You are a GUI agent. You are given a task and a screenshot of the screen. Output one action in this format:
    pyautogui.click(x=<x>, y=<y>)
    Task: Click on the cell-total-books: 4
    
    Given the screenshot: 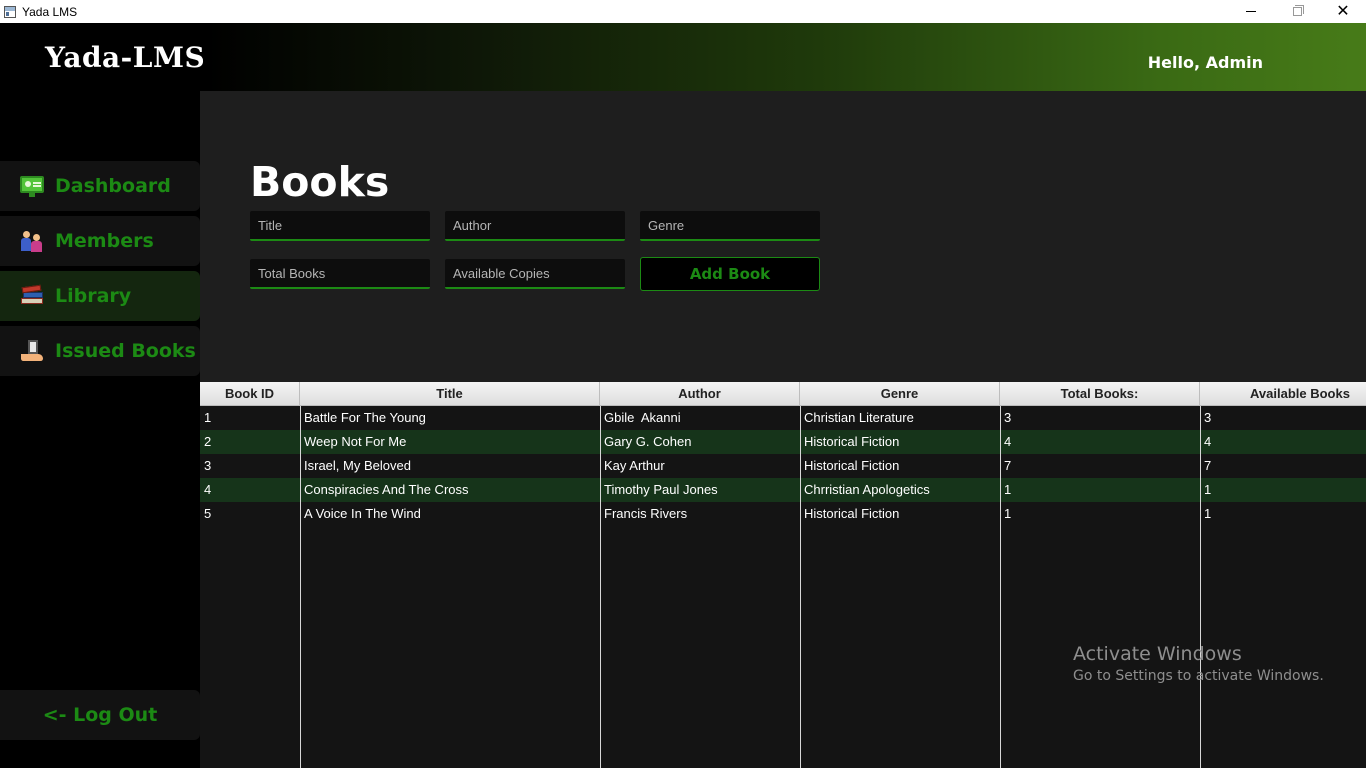 What is the action you would take?
    pyautogui.click(x=1008, y=441)
    